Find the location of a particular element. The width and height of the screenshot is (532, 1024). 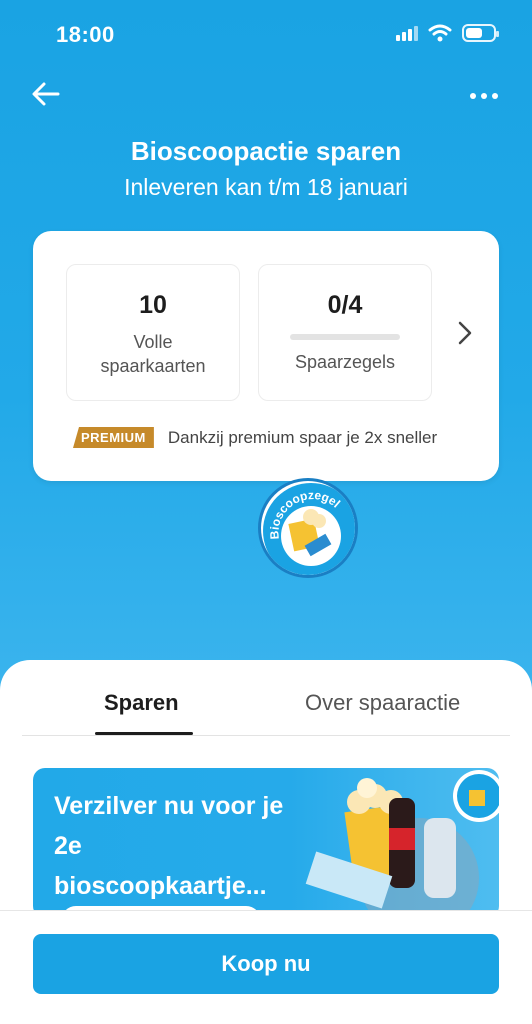

status-time: 18:00 is located at coordinates (85, 34).